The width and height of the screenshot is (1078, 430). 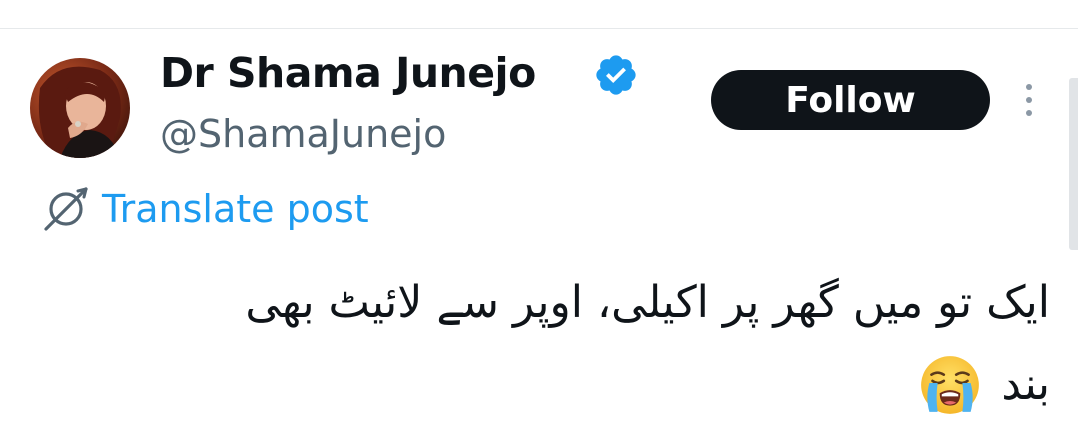 What do you see at coordinates (950, 385) in the screenshot?
I see `loudly-crying-face-icon` at bounding box center [950, 385].